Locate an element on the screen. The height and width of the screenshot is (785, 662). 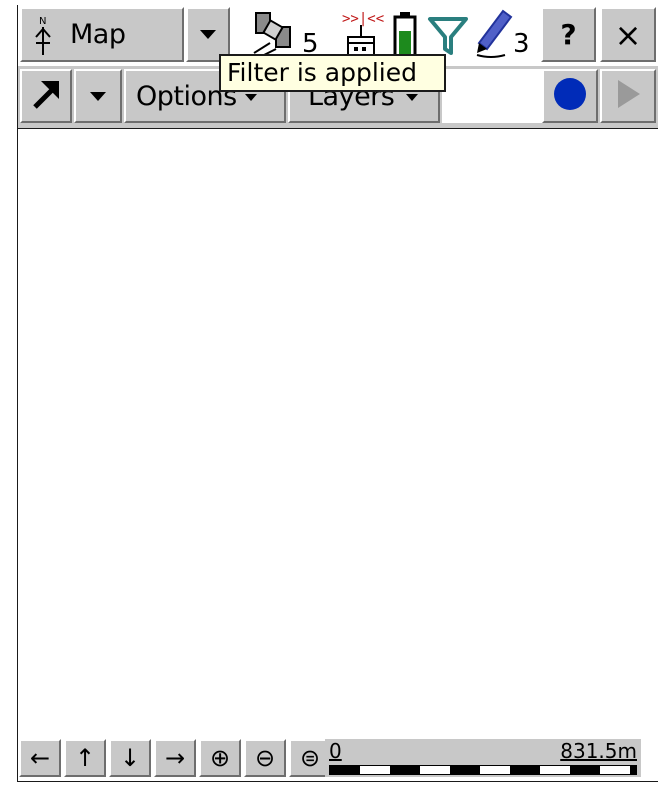
pan-right-button: → is located at coordinates (175, 758).